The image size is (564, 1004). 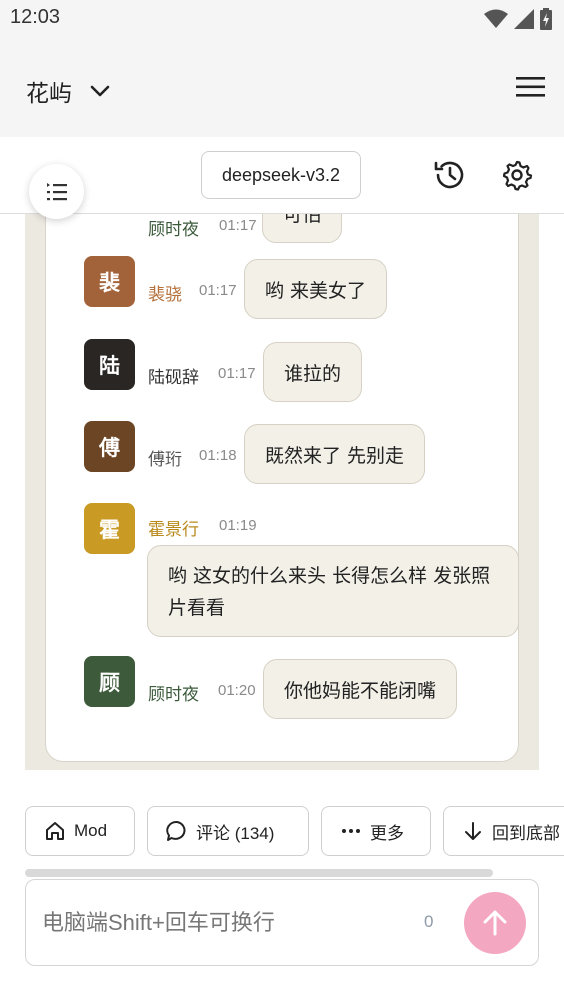 What do you see at coordinates (100, 91) in the screenshot?
I see `chevron-down-icon` at bounding box center [100, 91].